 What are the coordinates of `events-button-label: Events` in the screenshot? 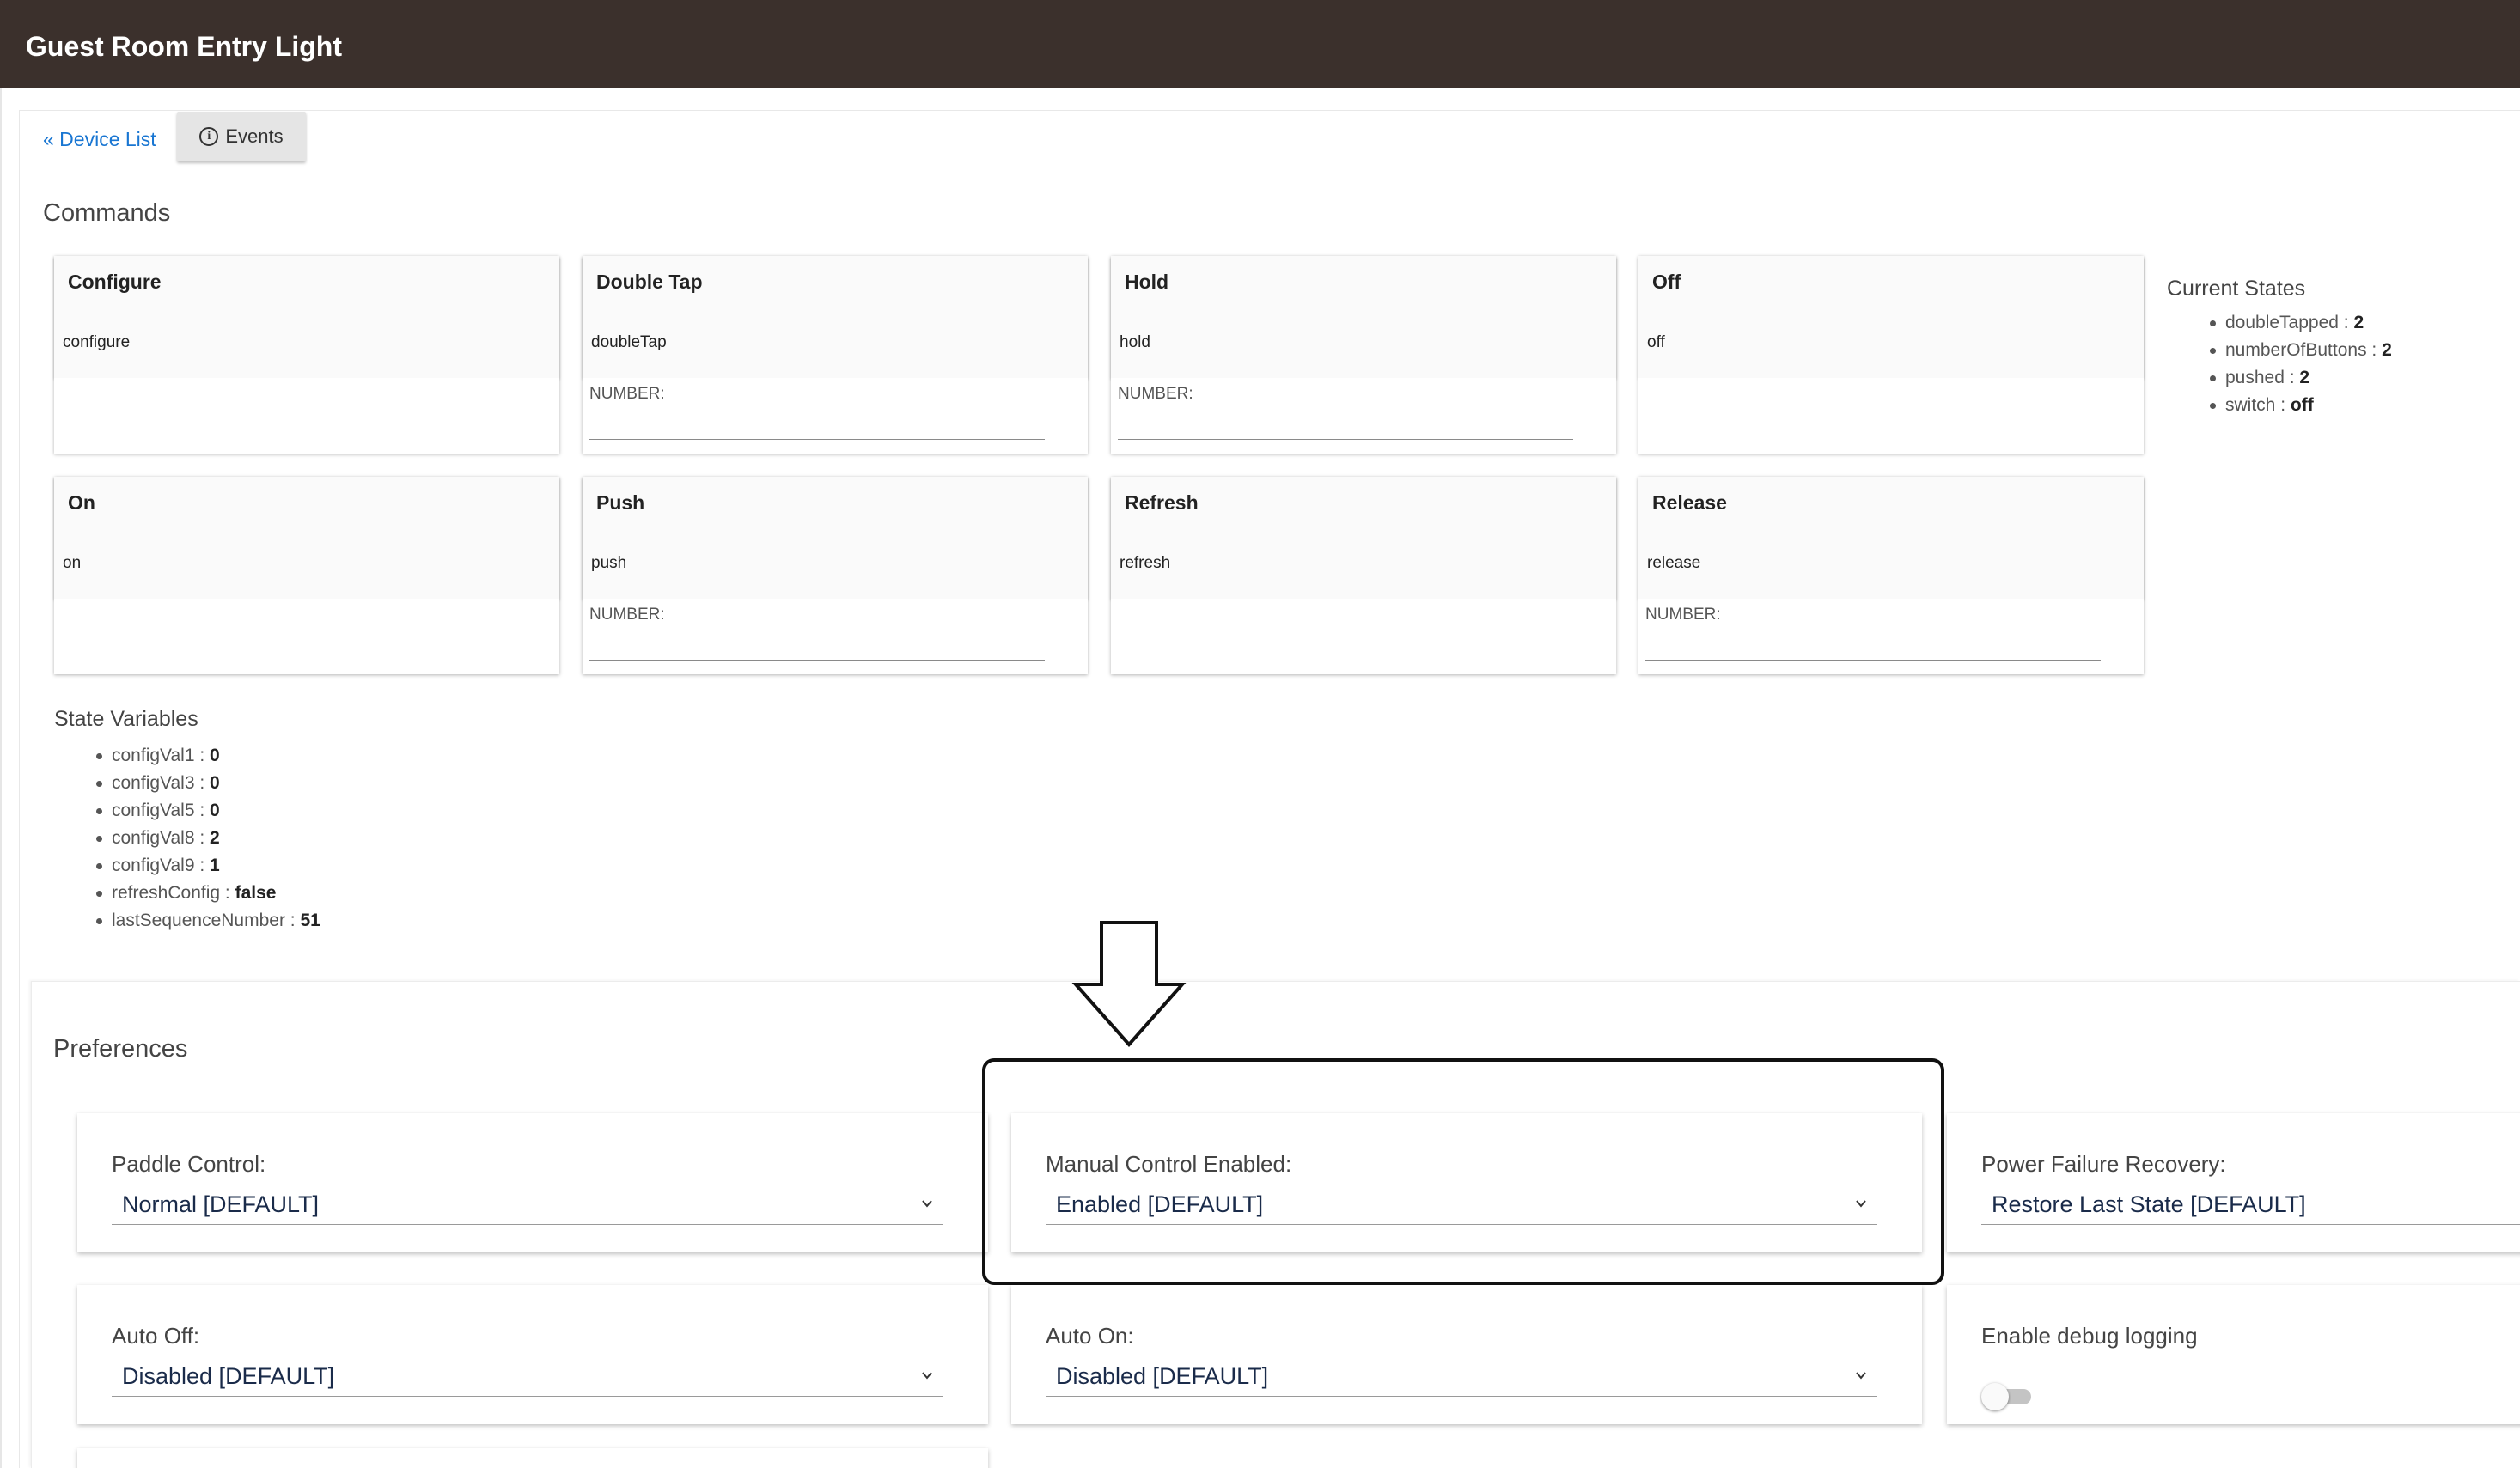 It's located at (254, 136).